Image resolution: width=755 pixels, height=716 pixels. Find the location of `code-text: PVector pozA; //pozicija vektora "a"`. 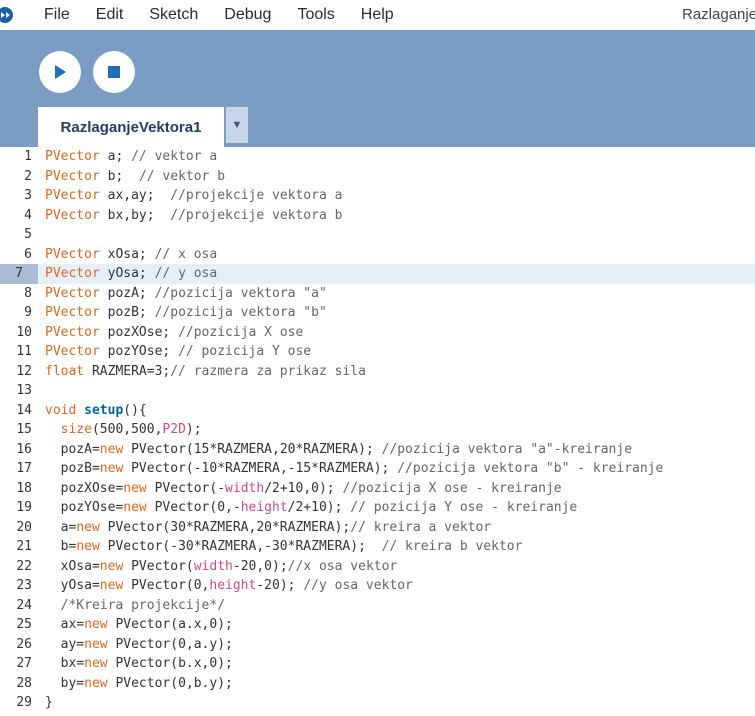

code-text: PVector pozA; //pozicija vektora "a" is located at coordinates (186, 294).